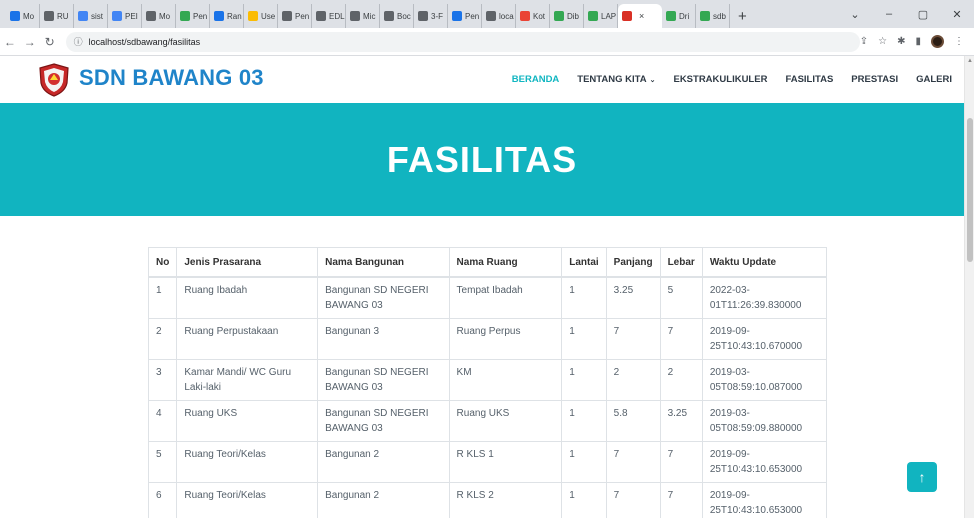 The height and width of the screenshot is (518, 974). Describe the element at coordinates (864, 41) in the screenshot. I see `share-icon: ⇪` at that location.